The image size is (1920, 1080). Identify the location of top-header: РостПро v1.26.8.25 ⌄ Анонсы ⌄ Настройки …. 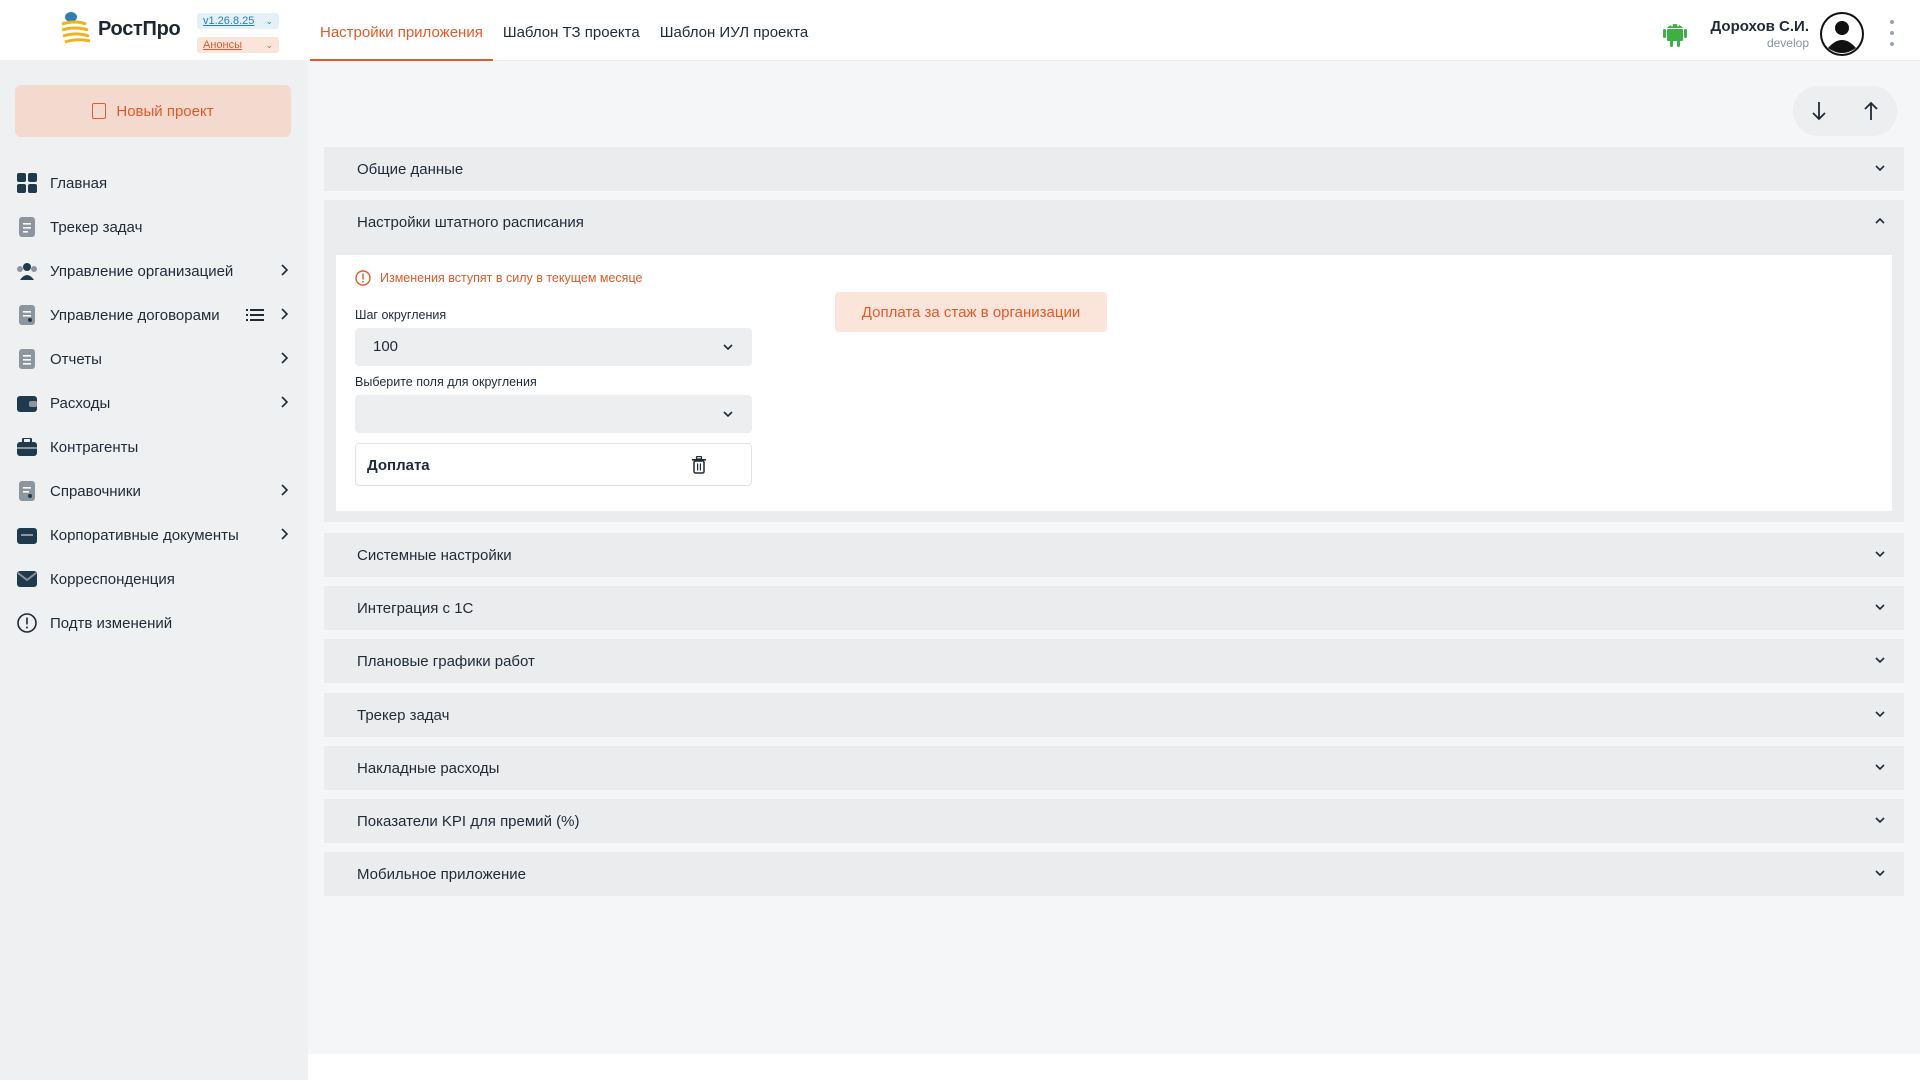
(960, 30).